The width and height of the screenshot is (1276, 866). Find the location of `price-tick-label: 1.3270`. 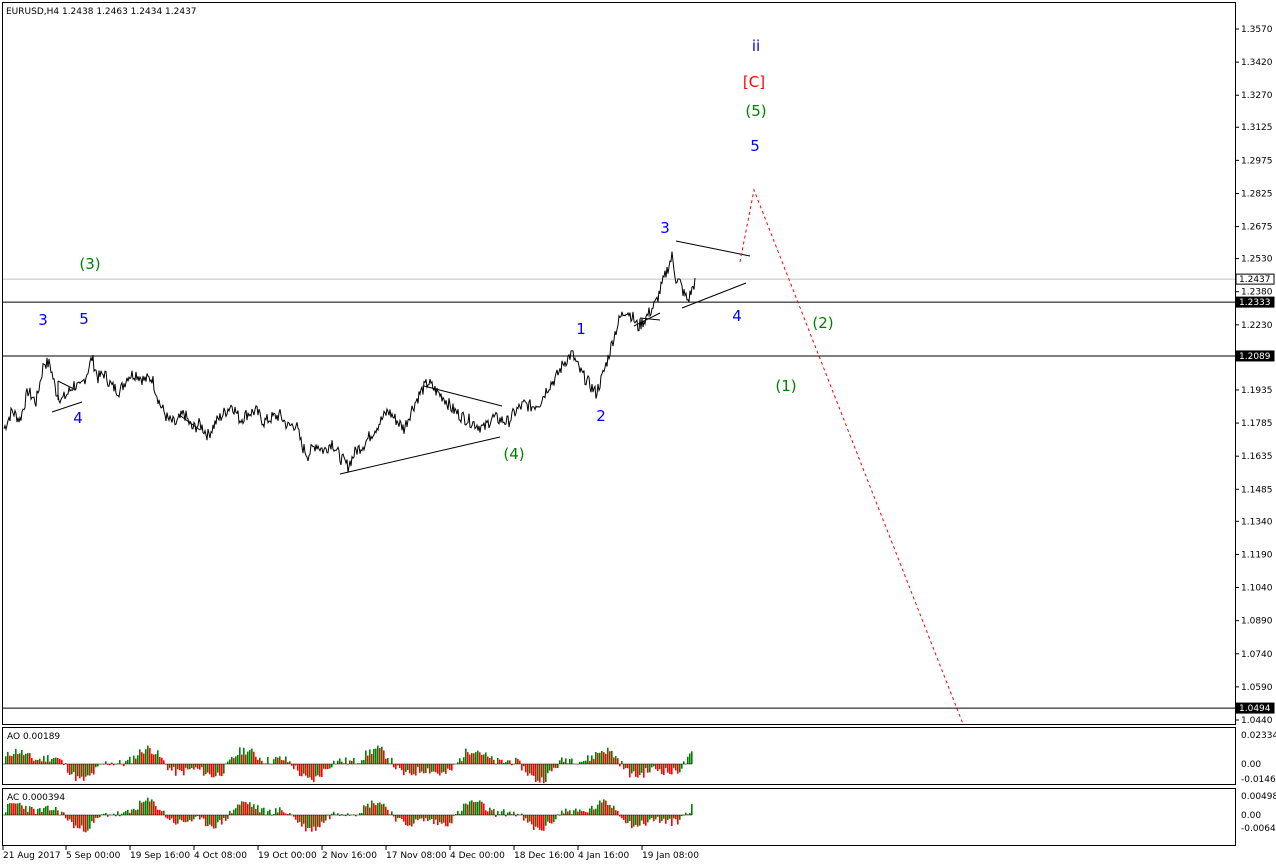

price-tick-label: 1.3270 is located at coordinates (1257, 96).